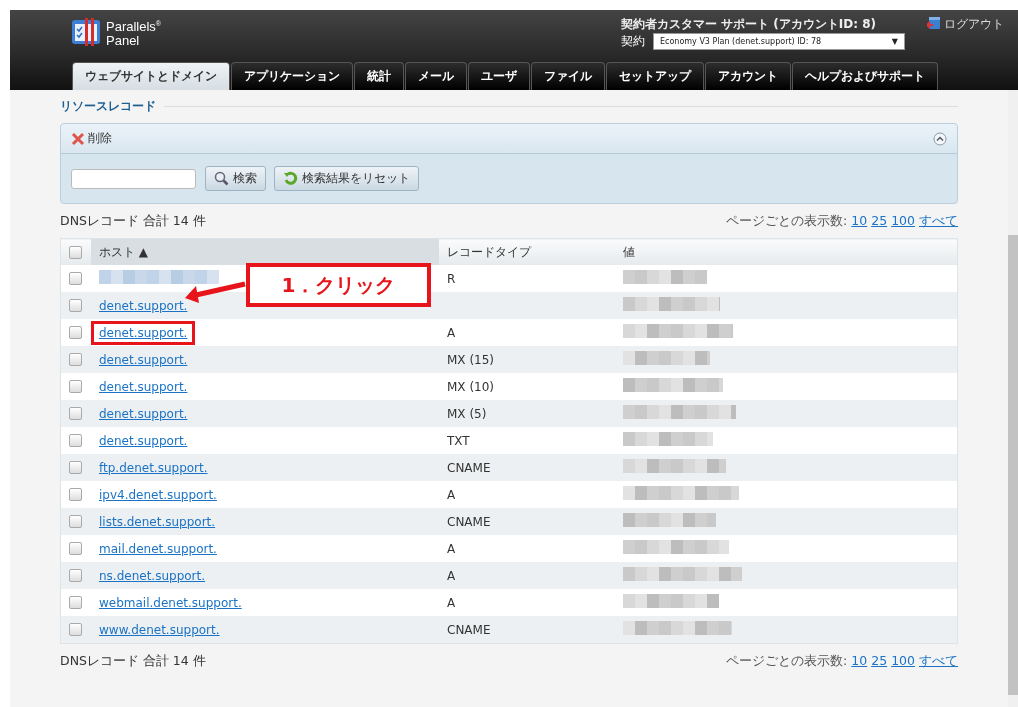 This screenshot has height=707, width=1018. I want to click on delete-button: 削除, so click(91, 138).